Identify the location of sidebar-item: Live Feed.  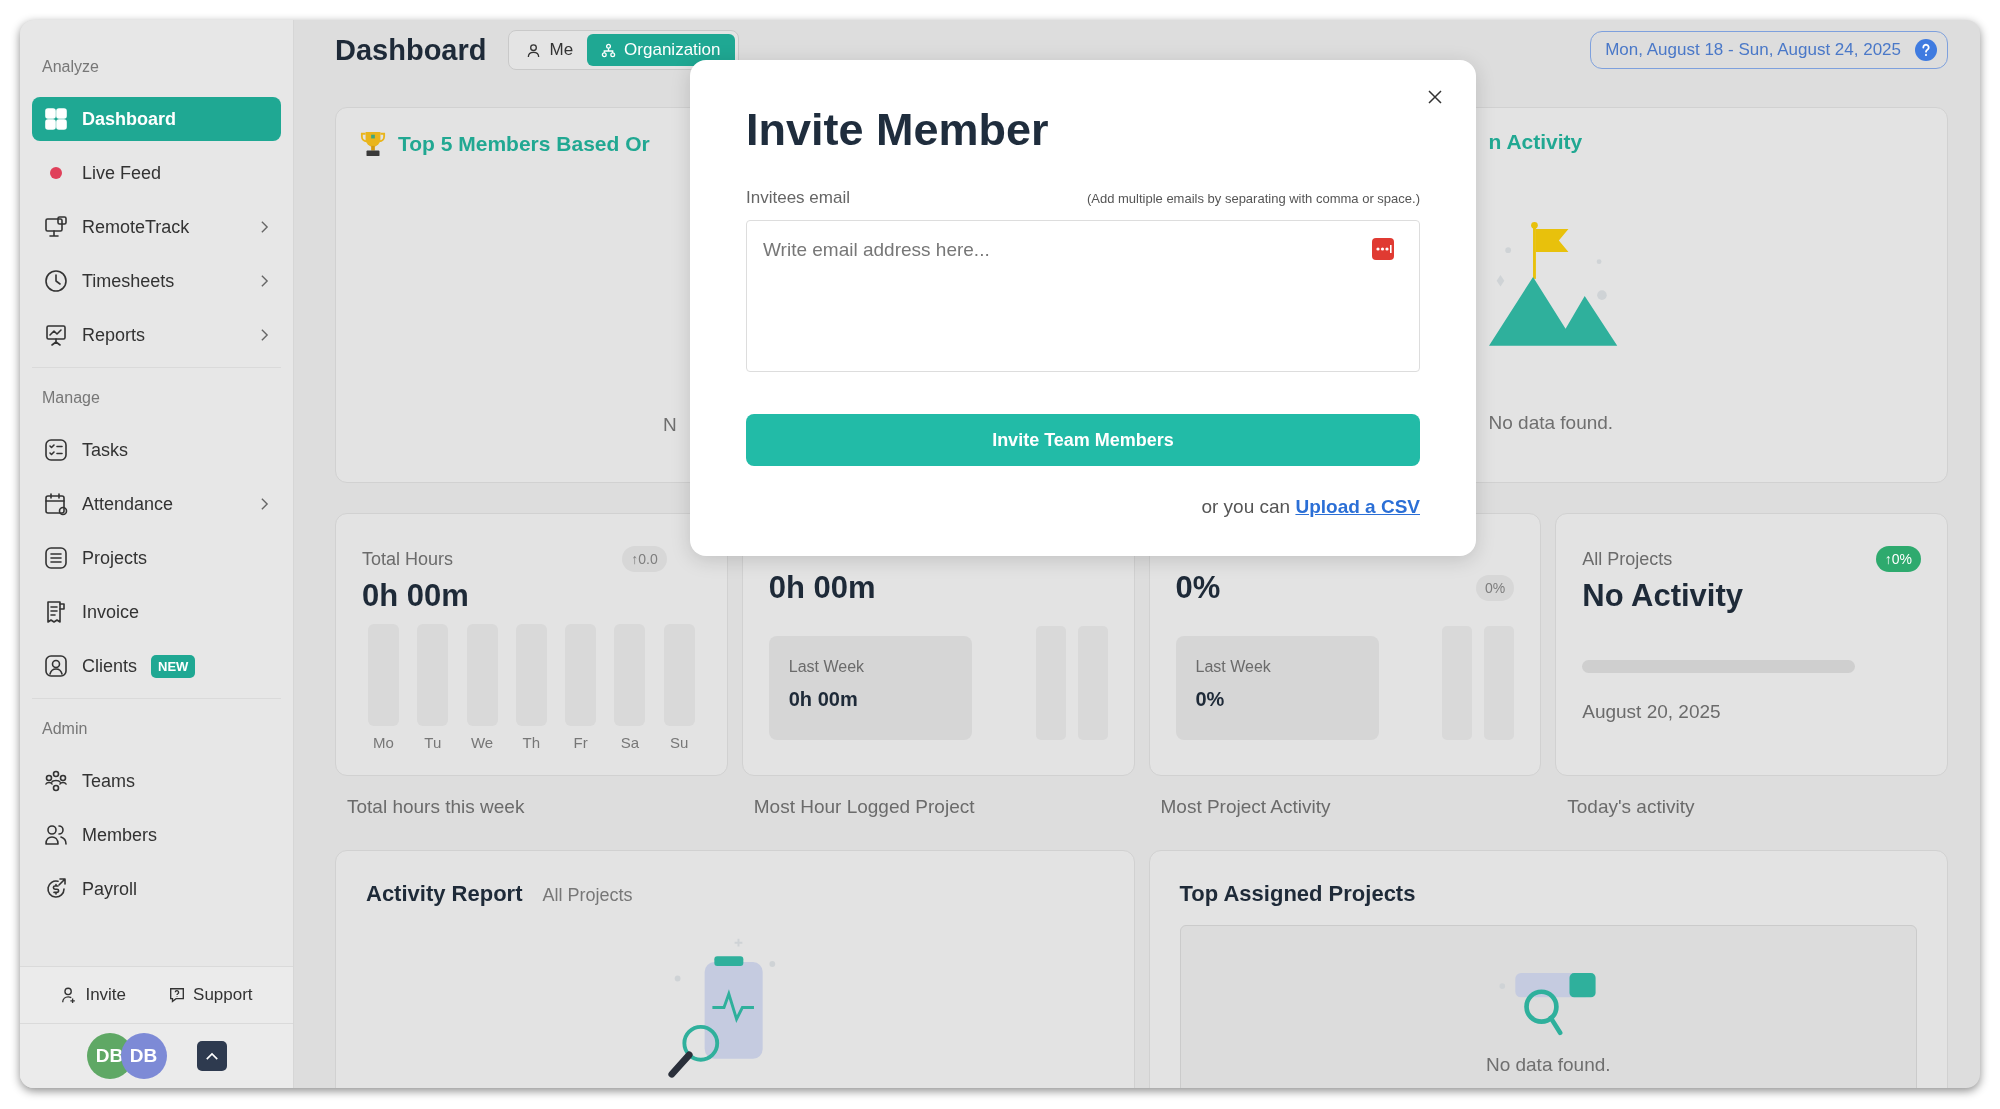
(156, 173).